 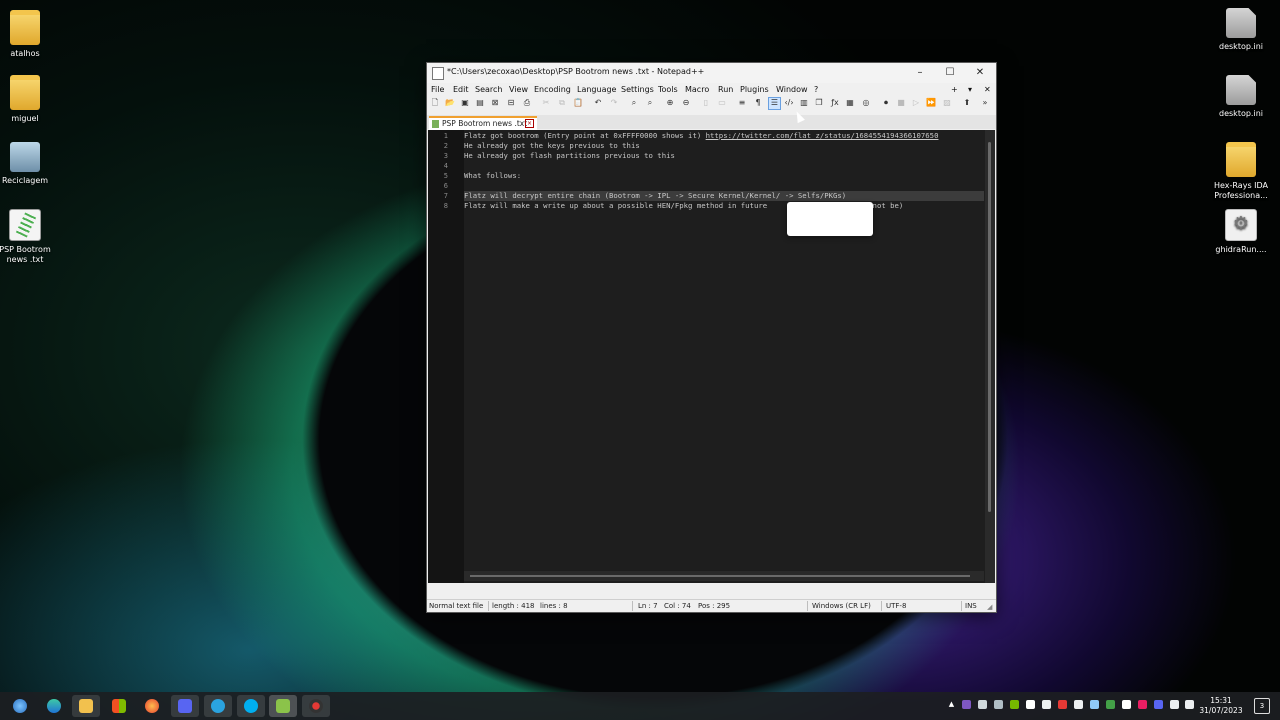 I want to click on word-wrap-icon: ≡, so click(x=742, y=103).